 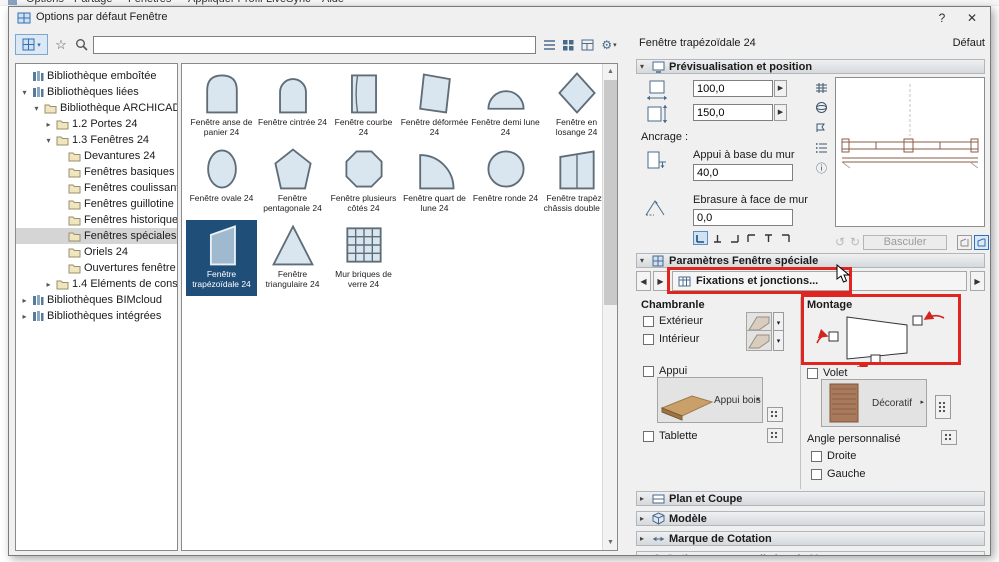 What do you see at coordinates (874, 403) in the screenshot?
I see `volet-image-picker: Décoratif ▸` at bounding box center [874, 403].